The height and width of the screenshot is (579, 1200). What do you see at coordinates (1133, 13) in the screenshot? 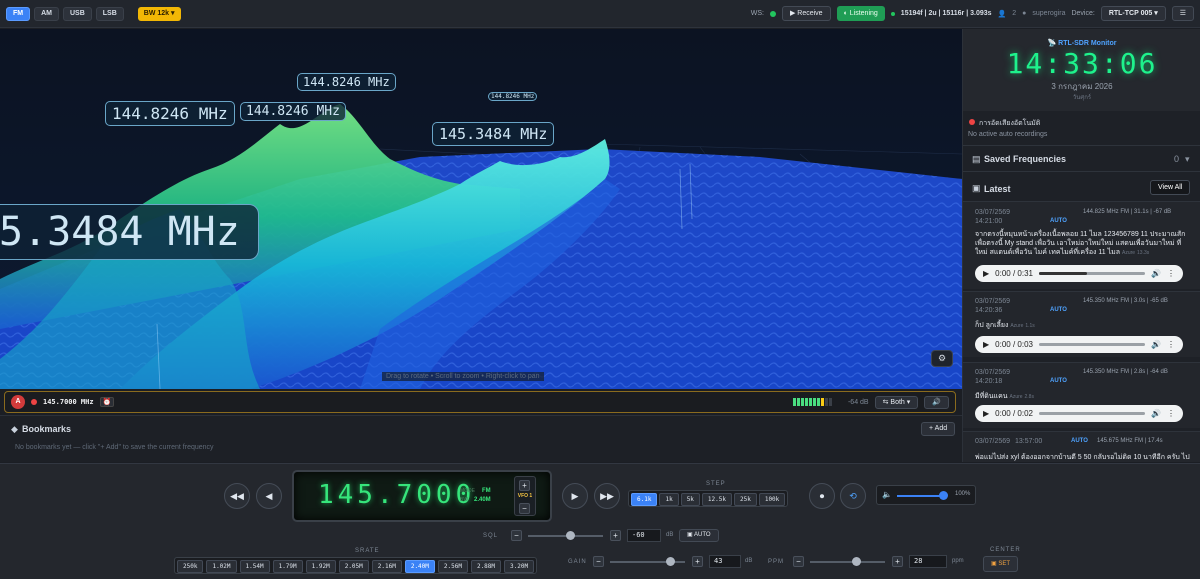
I see `device-select: RTL-TCP 005 ▾` at bounding box center [1133, 13].